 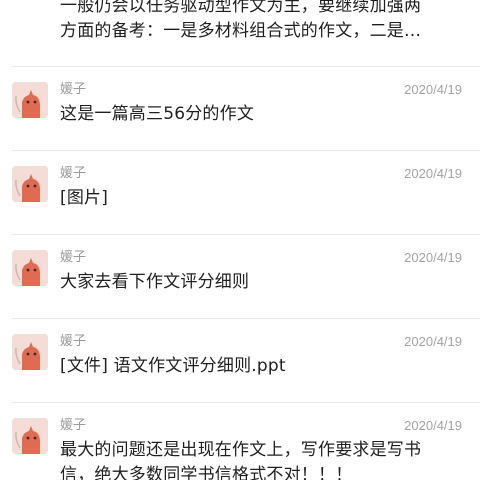 I want to click on message-content: 最大的问题还是出现在作文上，写作要求是写书 信，绝大多数同学书信格式不对！！！, so click(x=265, y=459).